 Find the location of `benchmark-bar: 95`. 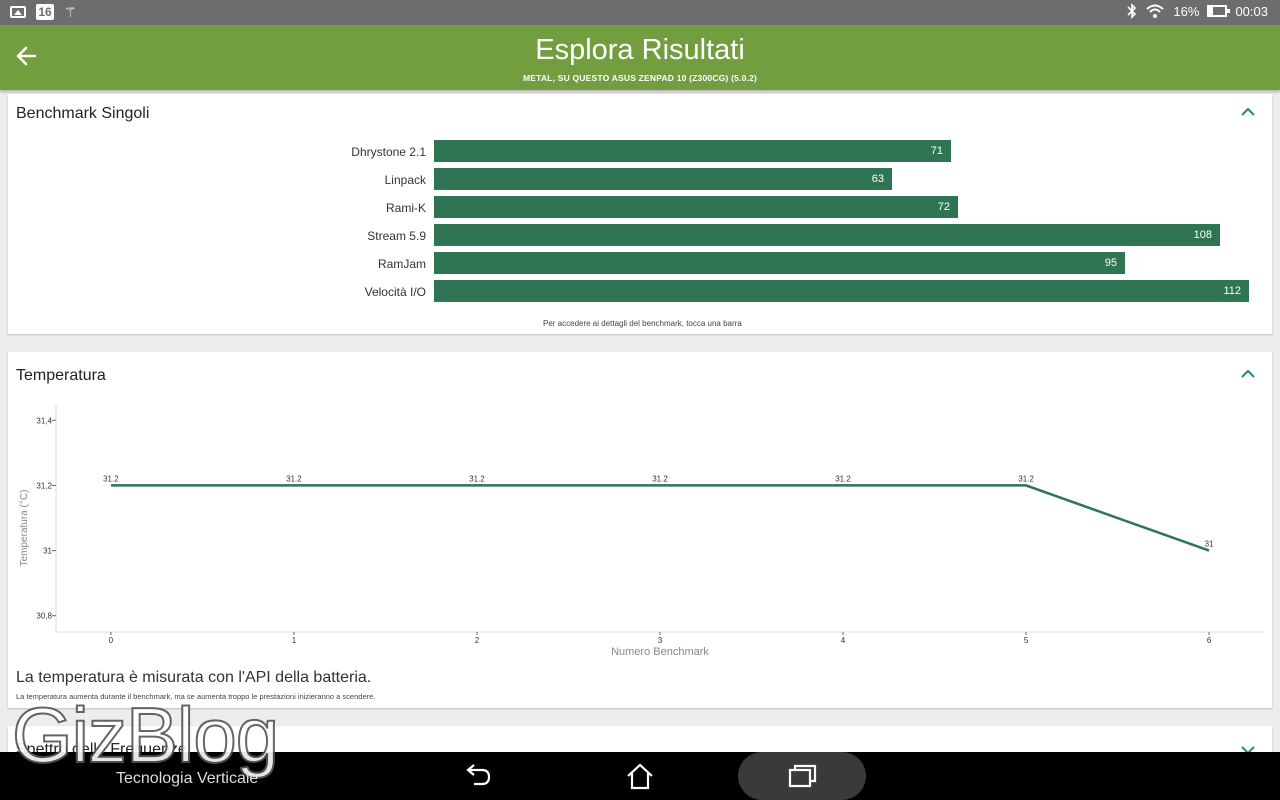

benchmark-bar: 95 is located at coordinates (779, 263).